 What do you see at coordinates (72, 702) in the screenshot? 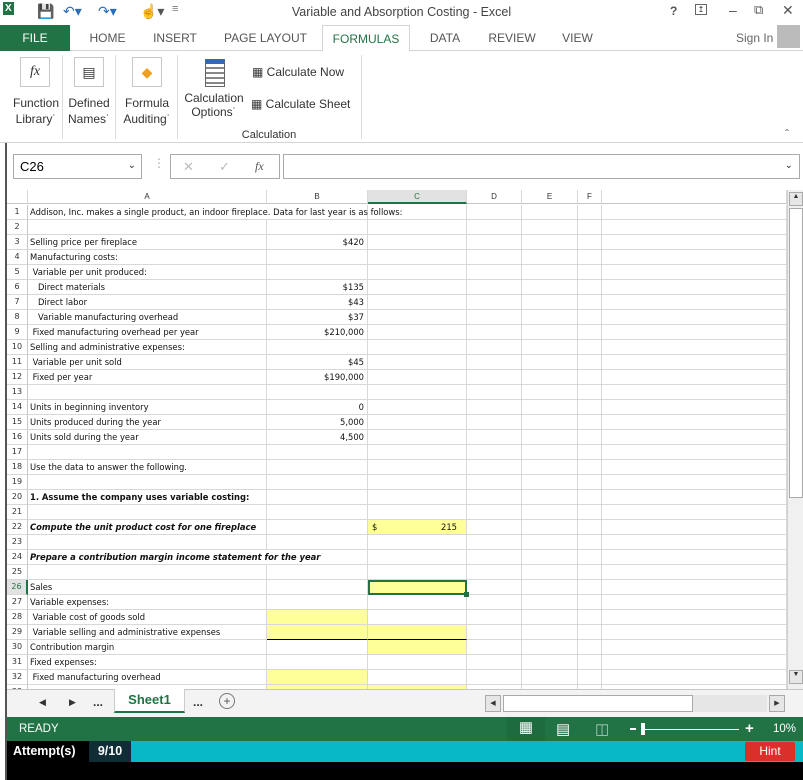
I see `next-sheet-icon: ▶` at bounding box center [72, 702].